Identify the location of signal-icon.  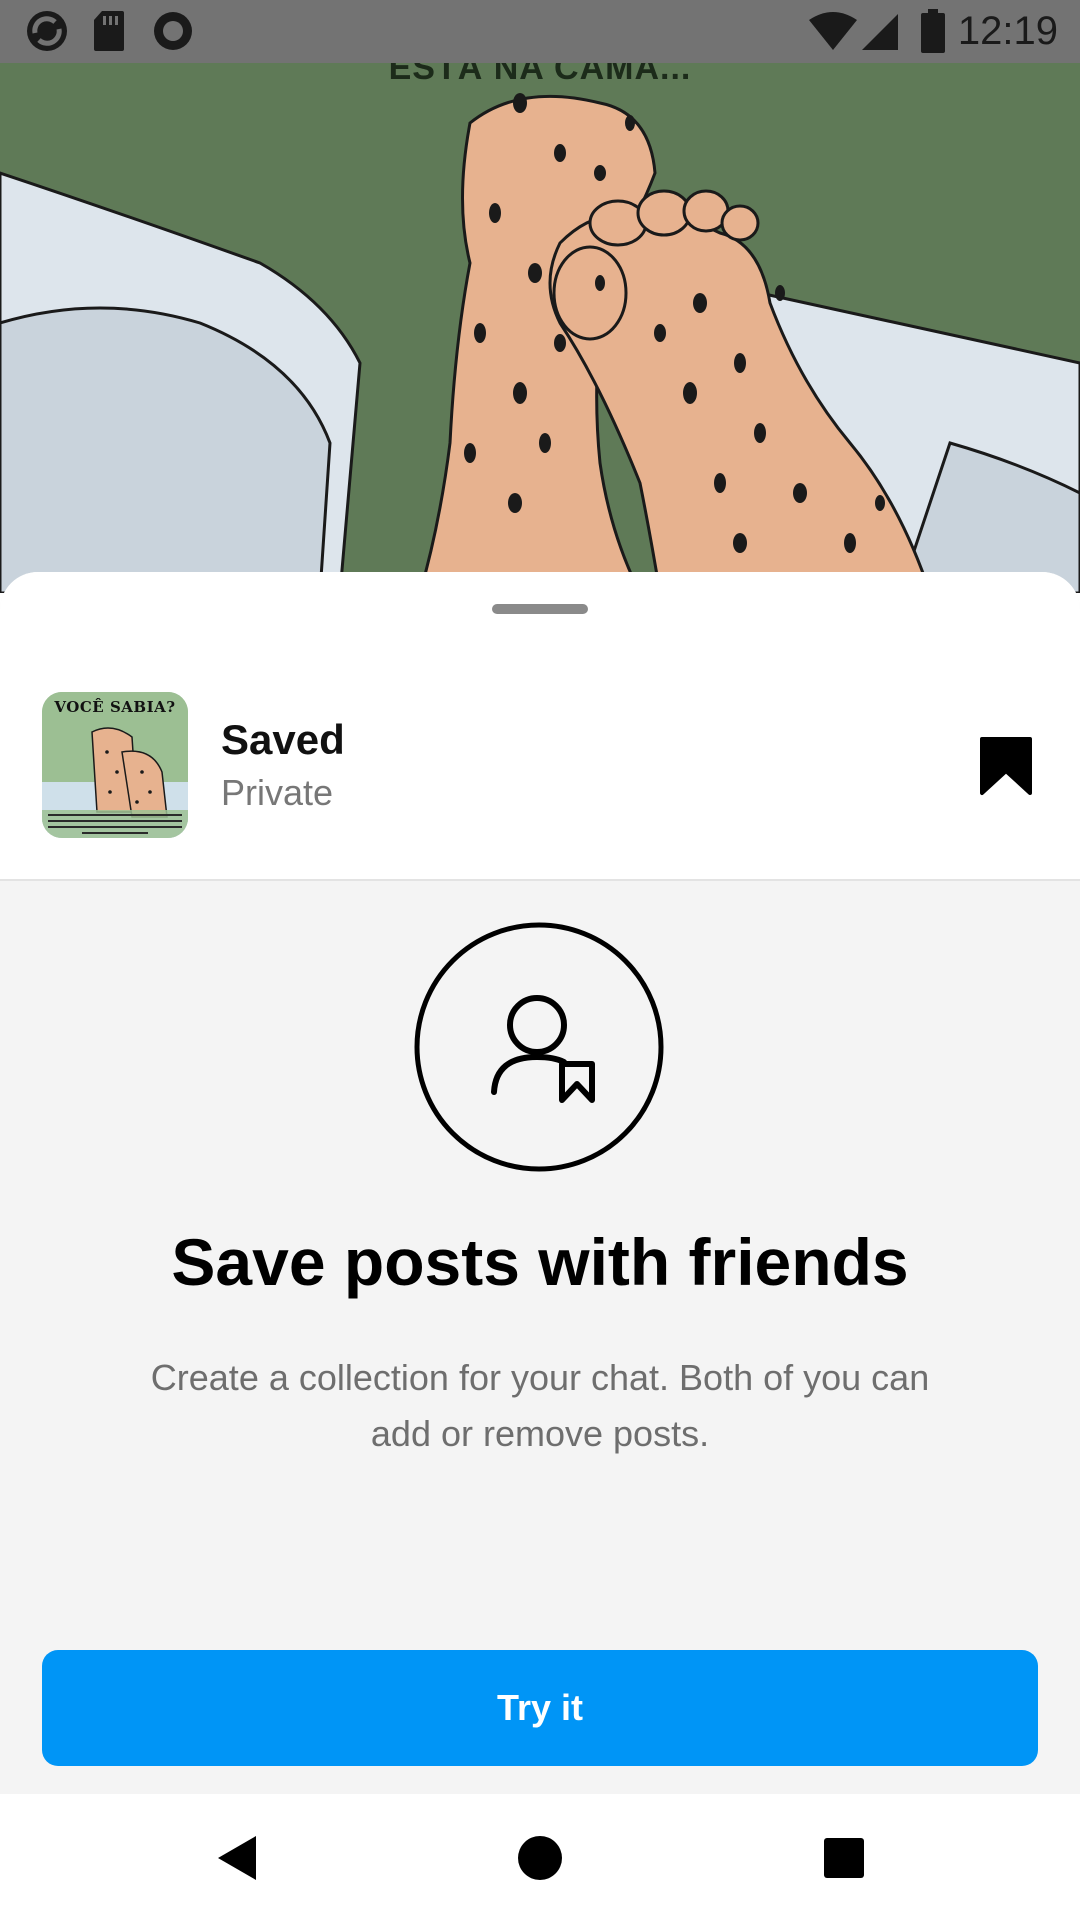
(880, 32).